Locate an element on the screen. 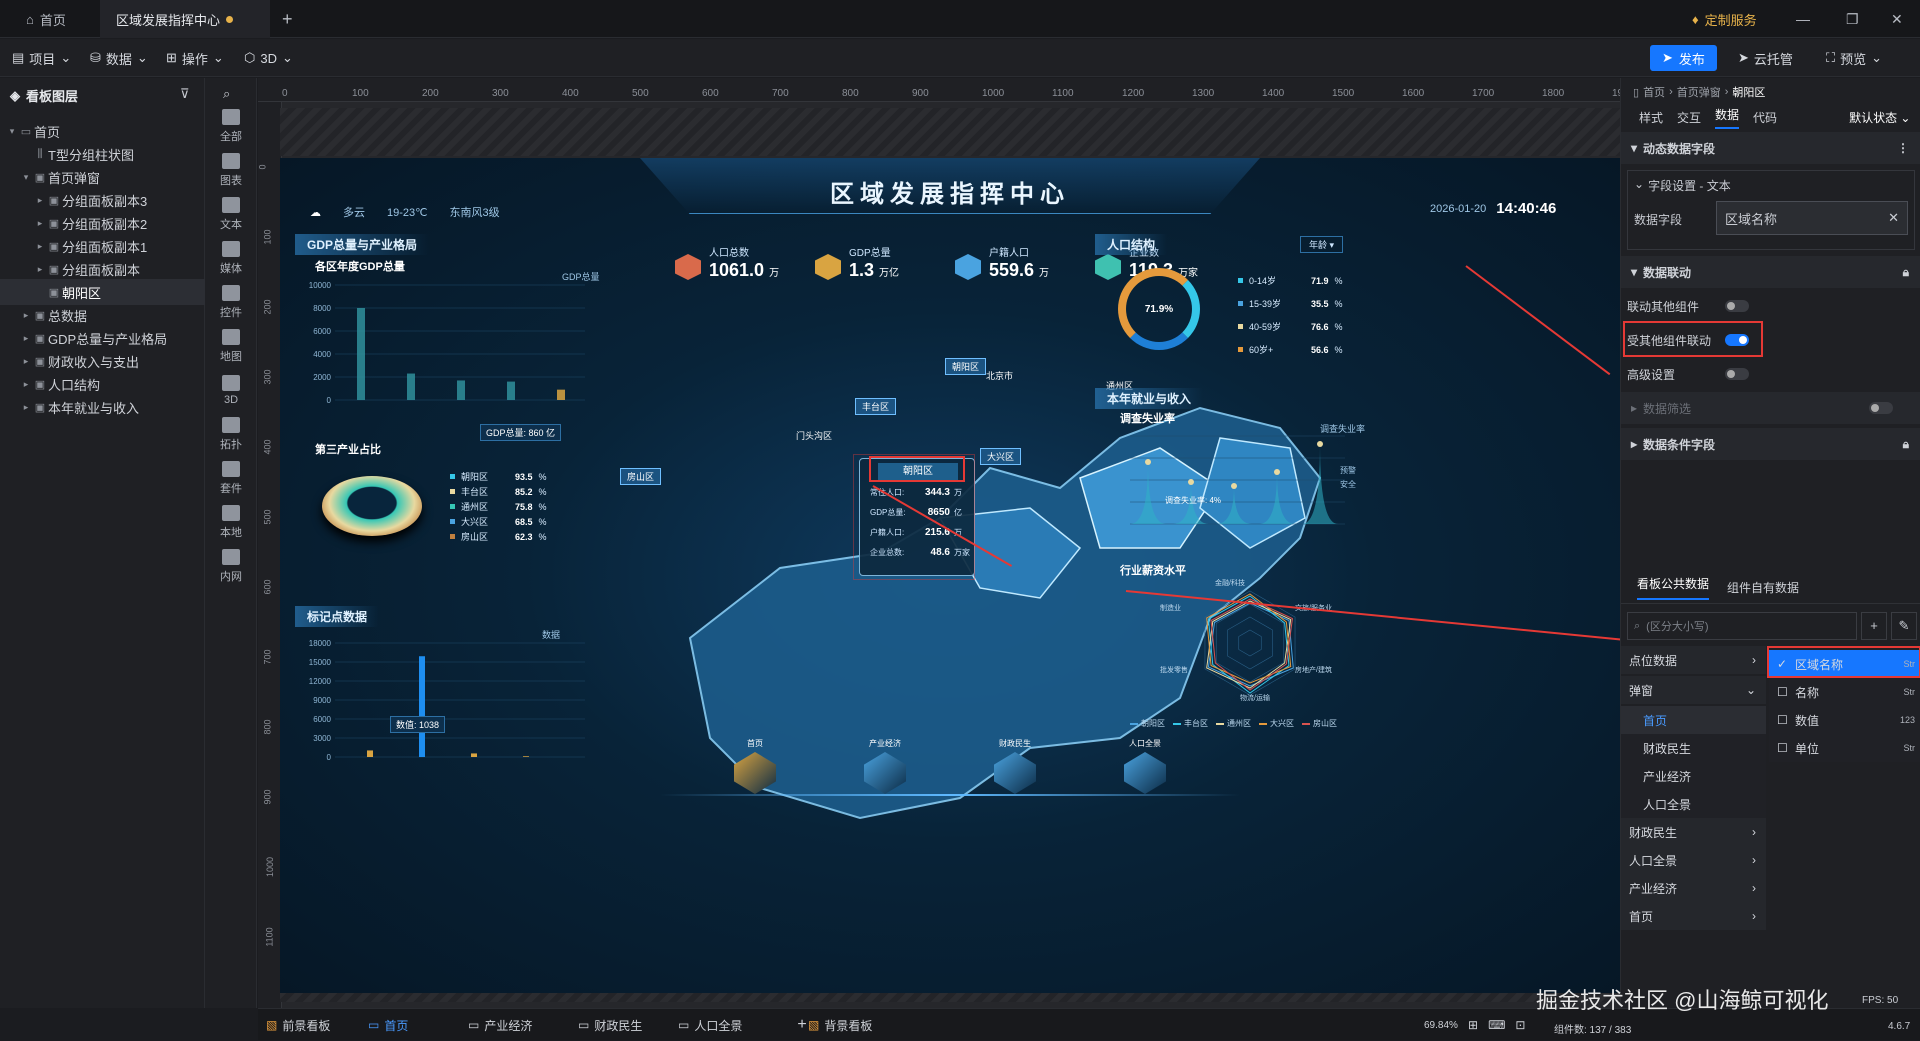  tab-code: 代码 is located at coordinates (1765, 117).